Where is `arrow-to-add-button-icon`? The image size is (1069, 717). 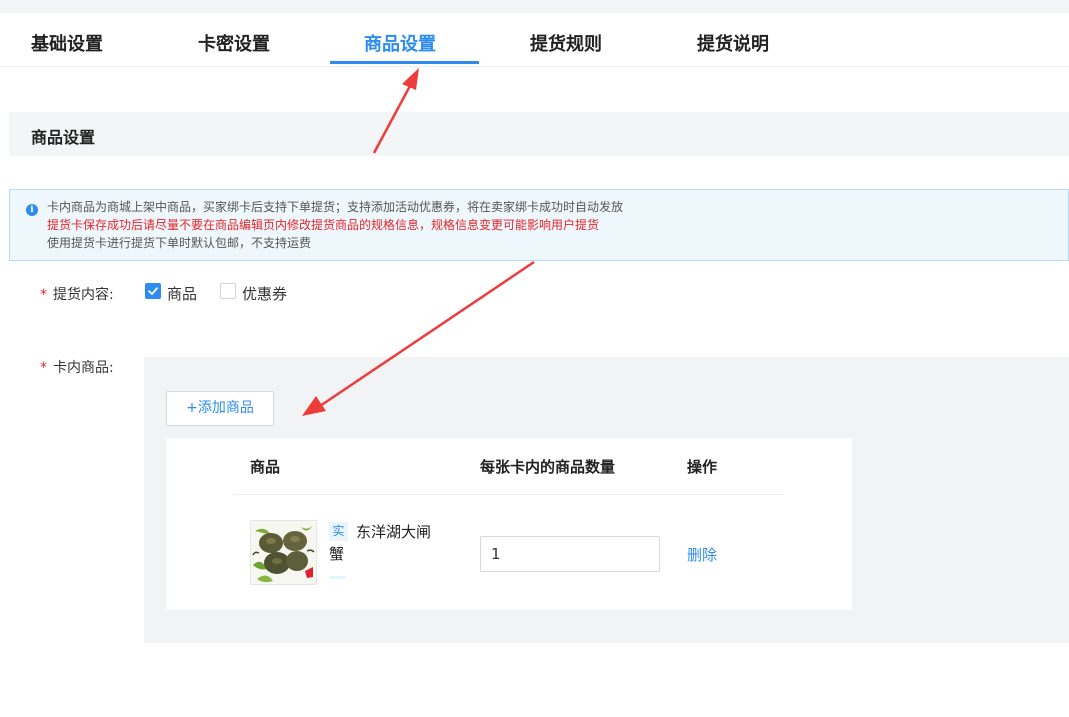 arrow-to-add-button-icon is located at coordinates (418, 338).